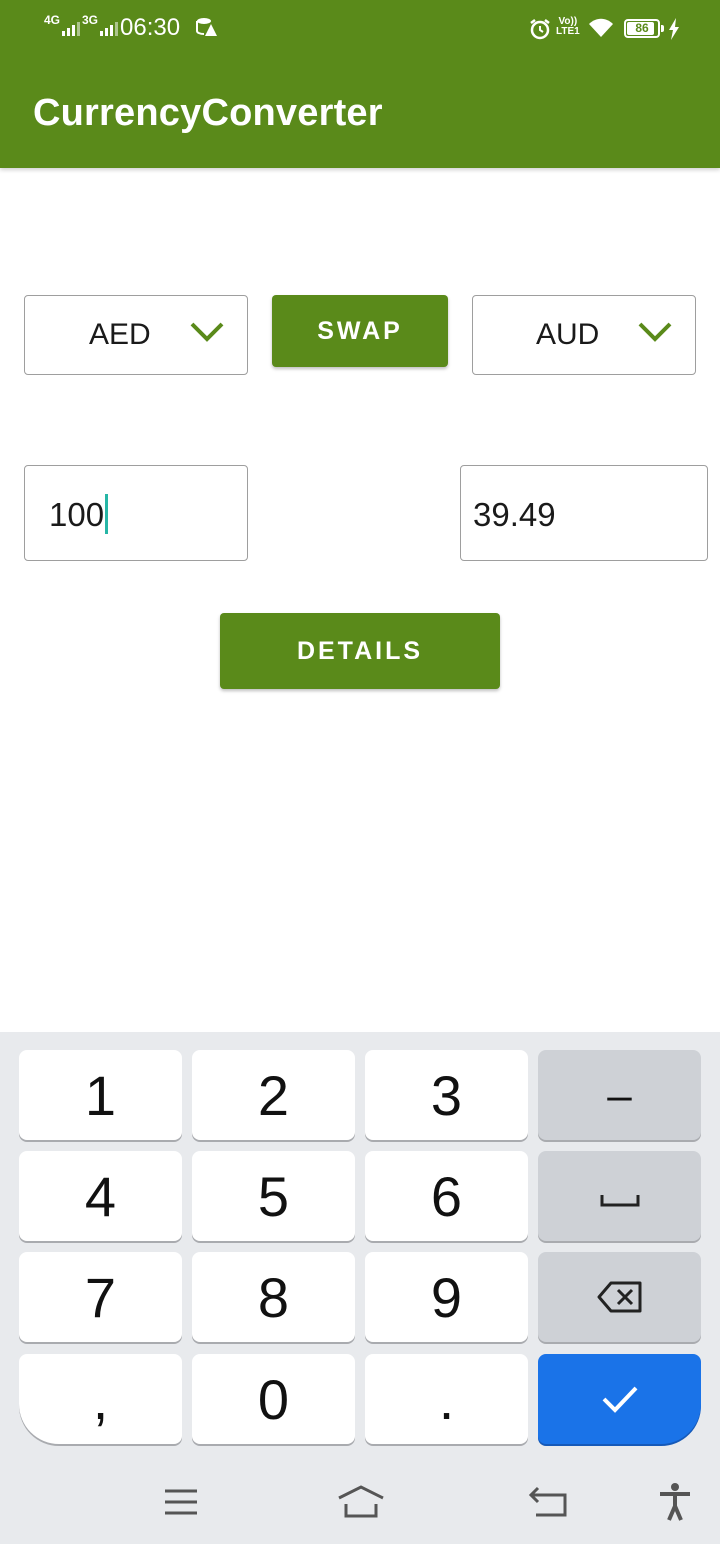 Image resolution: width=720 pixels, height=1544 pixels. Describe the element at coordinates (360, 331) in the screenshot. I see `swap-button: SWAP` at that location.